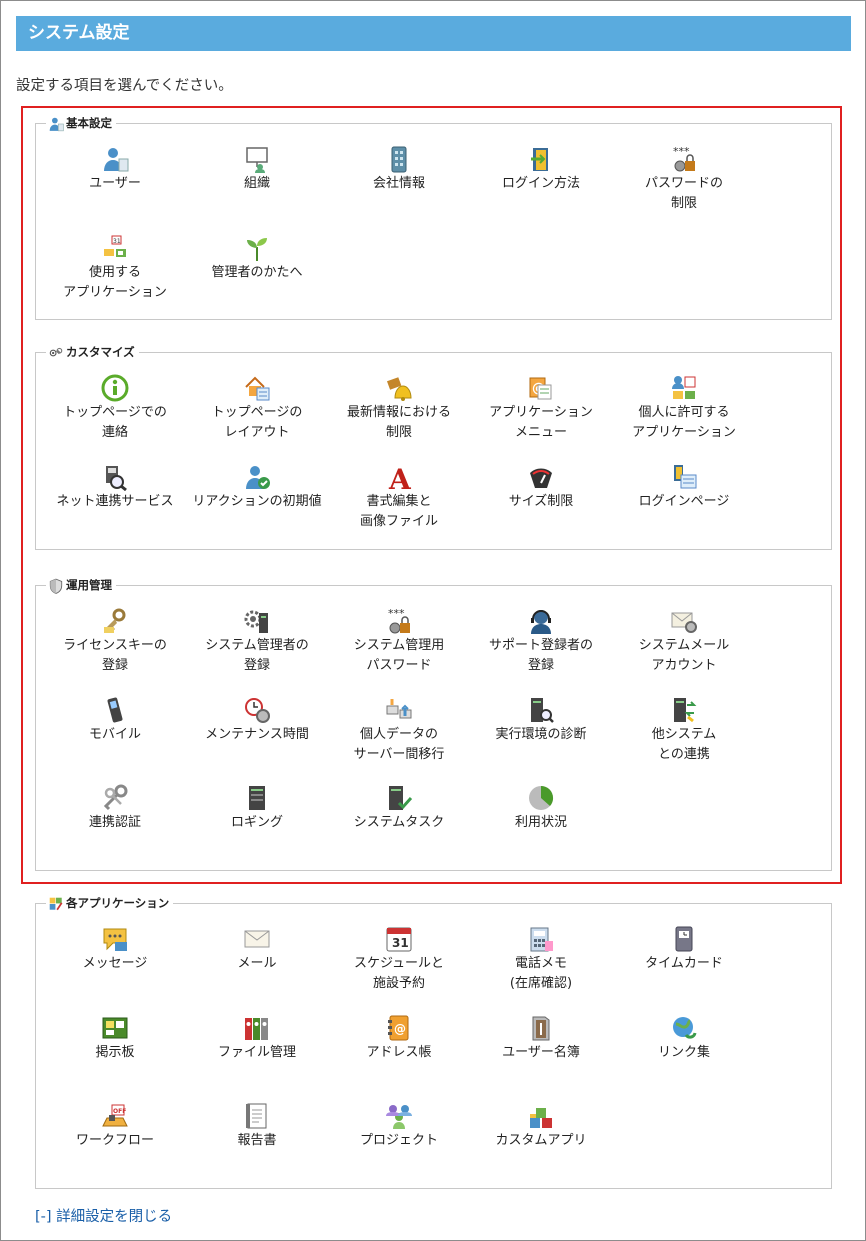 The image size is (866, 1241). Describe the element at coordinates (684, 408) in the screenshot. I see `settings-item: 個人に許可する アプリケーション` at that location.